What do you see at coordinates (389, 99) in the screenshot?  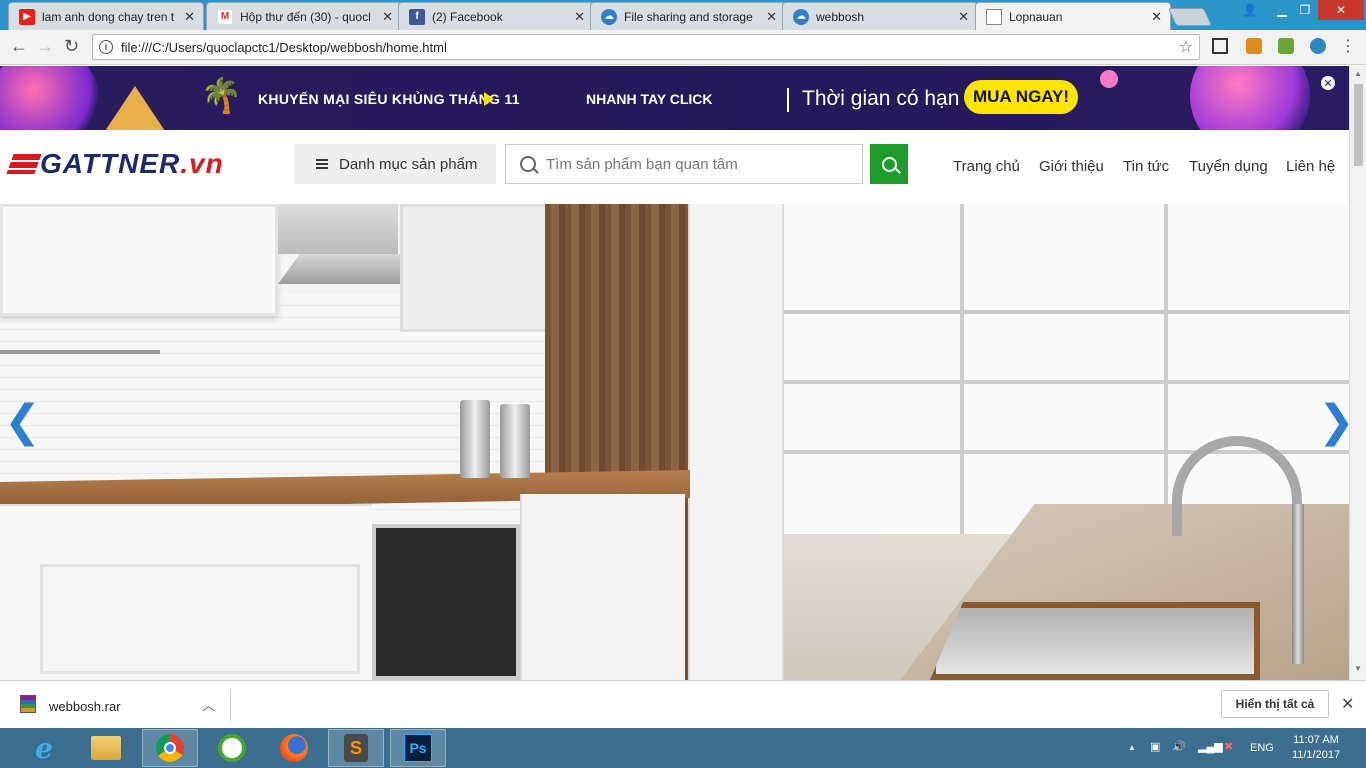 I see `banner-promo-text: KHUYẾN MẠI SIÊU KHỦNG THÁNG 11` at bounding box center [389, 99].